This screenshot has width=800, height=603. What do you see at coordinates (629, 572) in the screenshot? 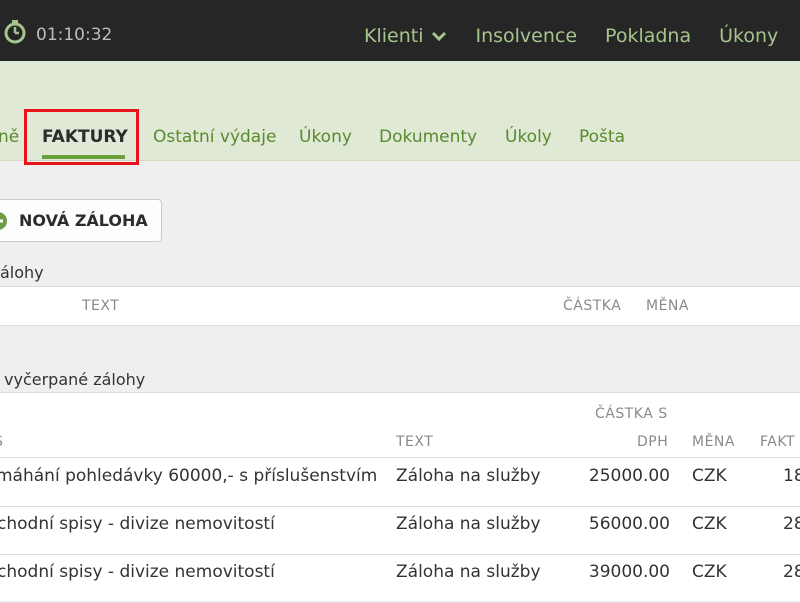
I see `cell-amount: 39000.00` at bounding box center [629, 572].